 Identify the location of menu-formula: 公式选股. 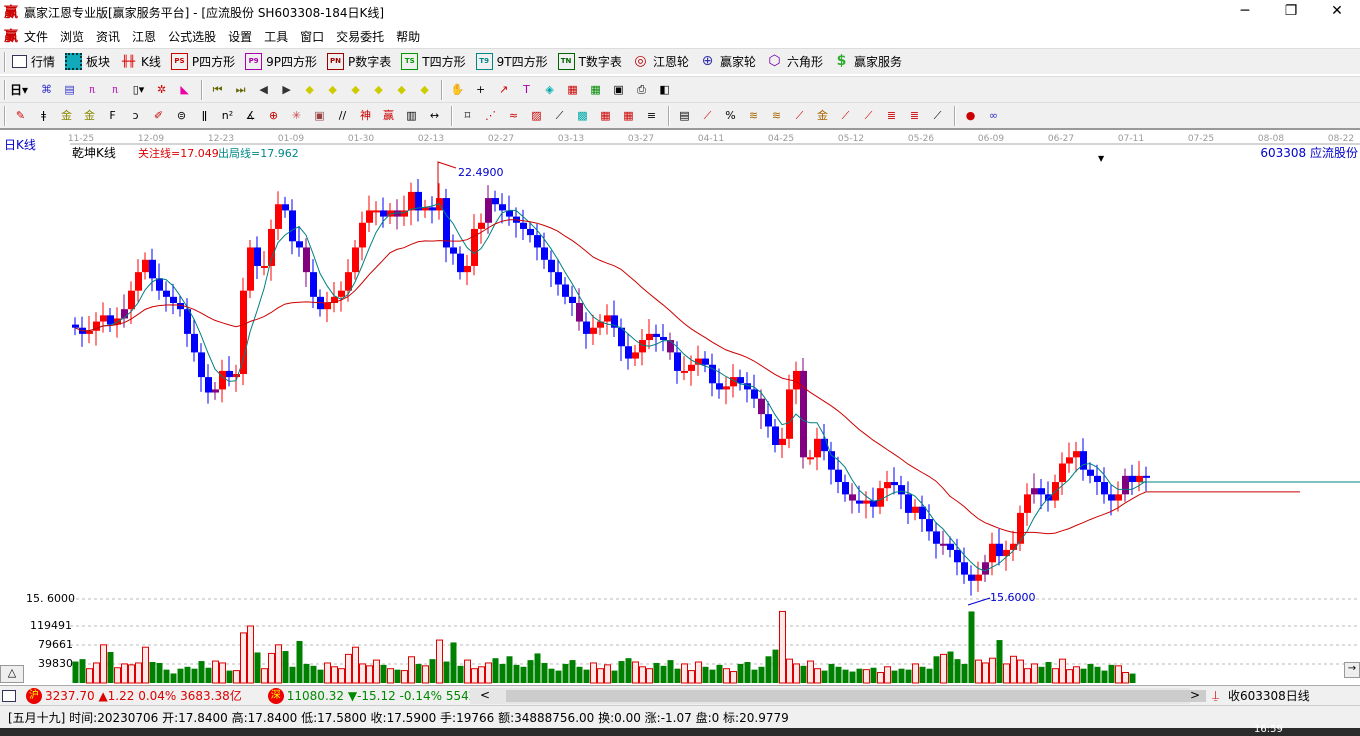
(192, 36).